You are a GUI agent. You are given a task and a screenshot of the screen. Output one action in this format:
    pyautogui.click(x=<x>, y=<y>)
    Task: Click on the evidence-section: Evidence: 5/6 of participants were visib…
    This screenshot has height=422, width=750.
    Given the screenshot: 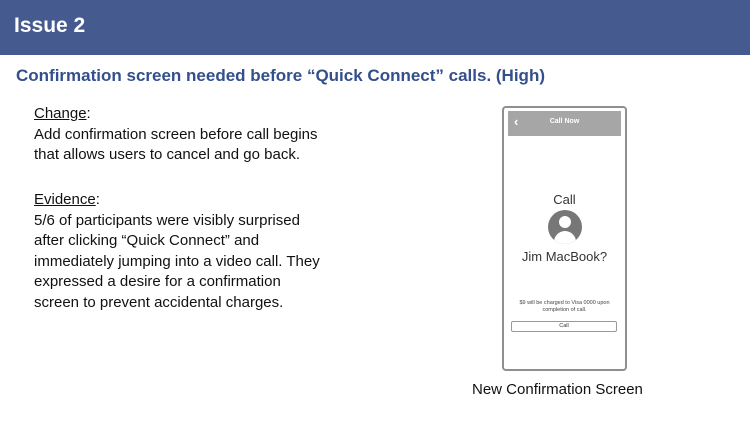 What is the action you would take?
    pyautogui.click(x=199, y=251)
    